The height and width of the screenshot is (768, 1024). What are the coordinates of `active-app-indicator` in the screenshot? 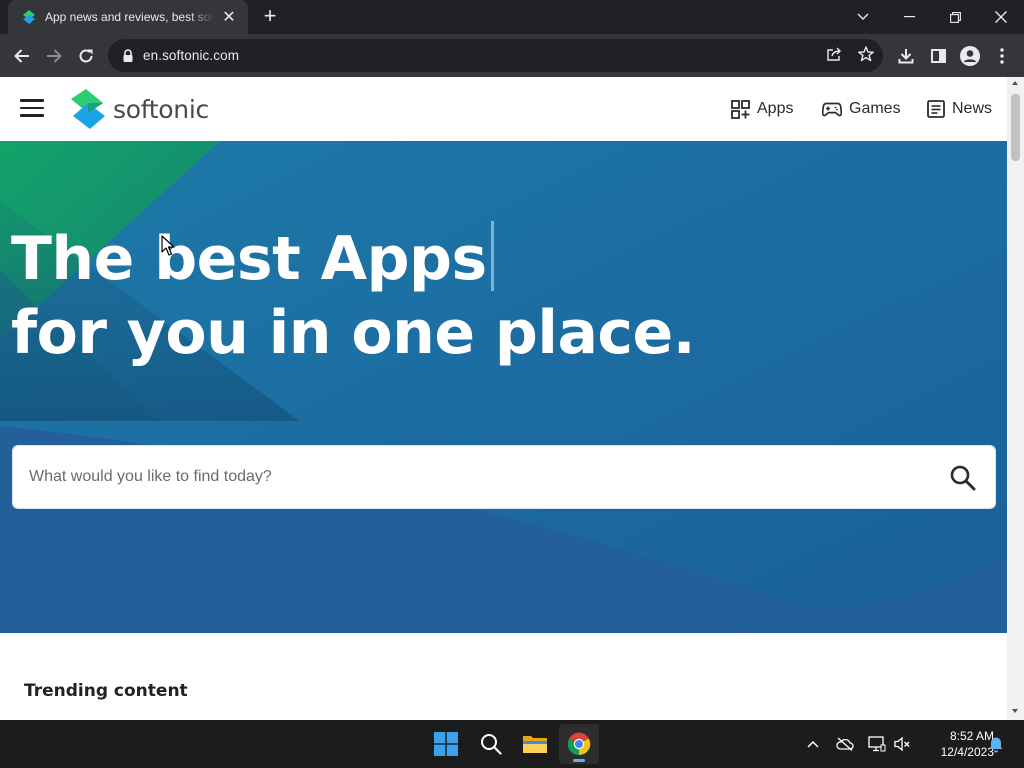 It's located at (579, 760).